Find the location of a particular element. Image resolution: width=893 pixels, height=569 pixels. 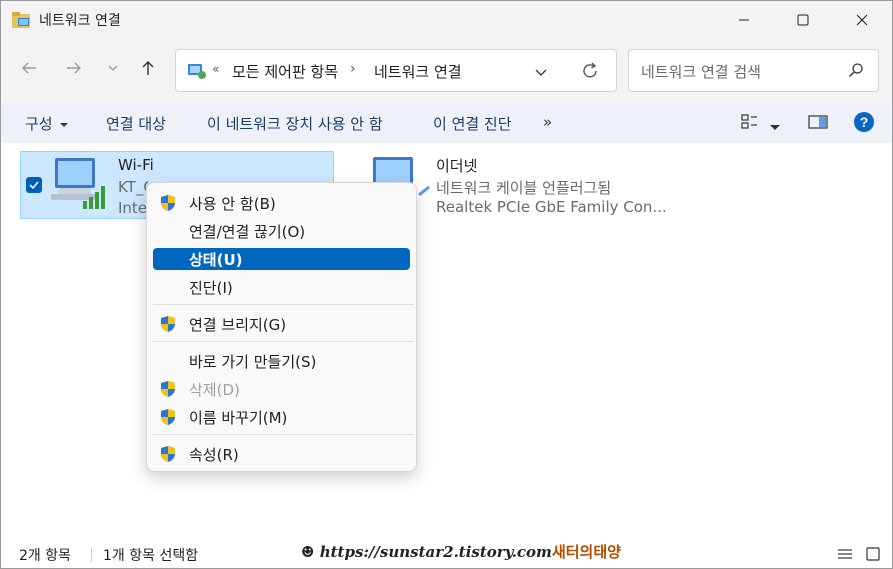

close-icon is located at coordinates (862, 20).